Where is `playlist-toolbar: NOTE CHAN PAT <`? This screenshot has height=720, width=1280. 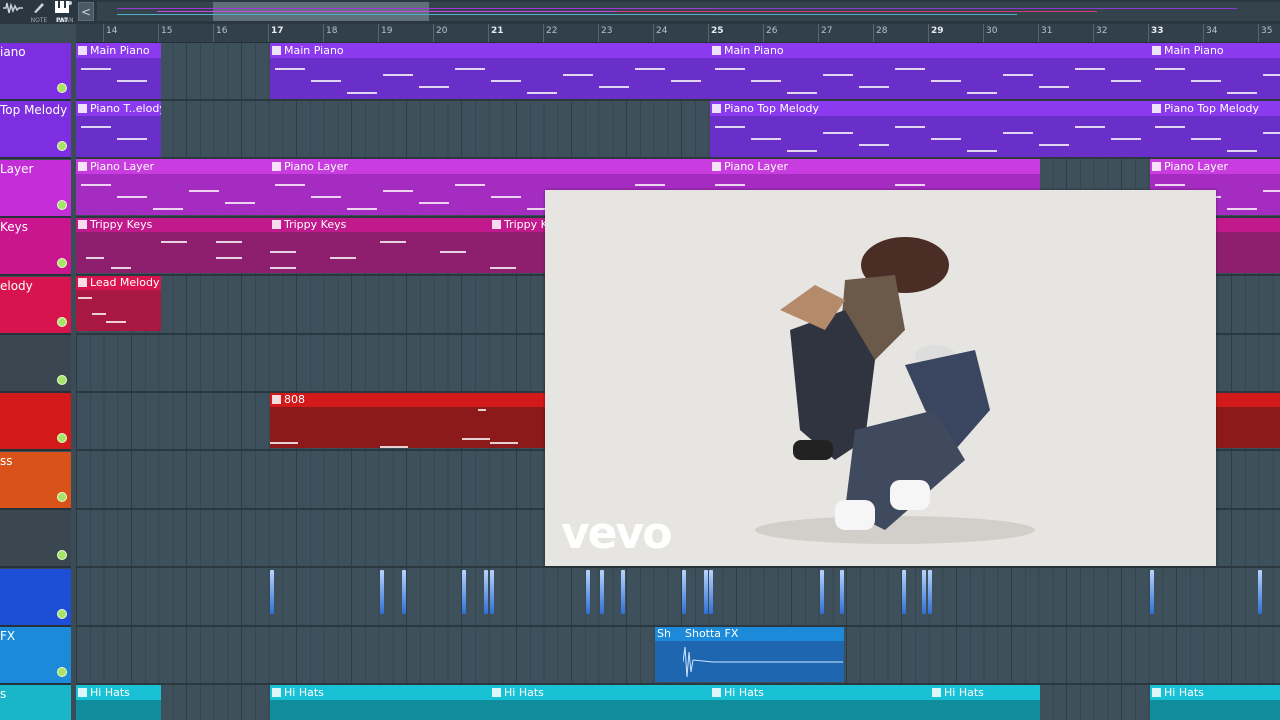
playlist-toolbar: NOTE CHAN PAT < is located at coordinates (640, 12).